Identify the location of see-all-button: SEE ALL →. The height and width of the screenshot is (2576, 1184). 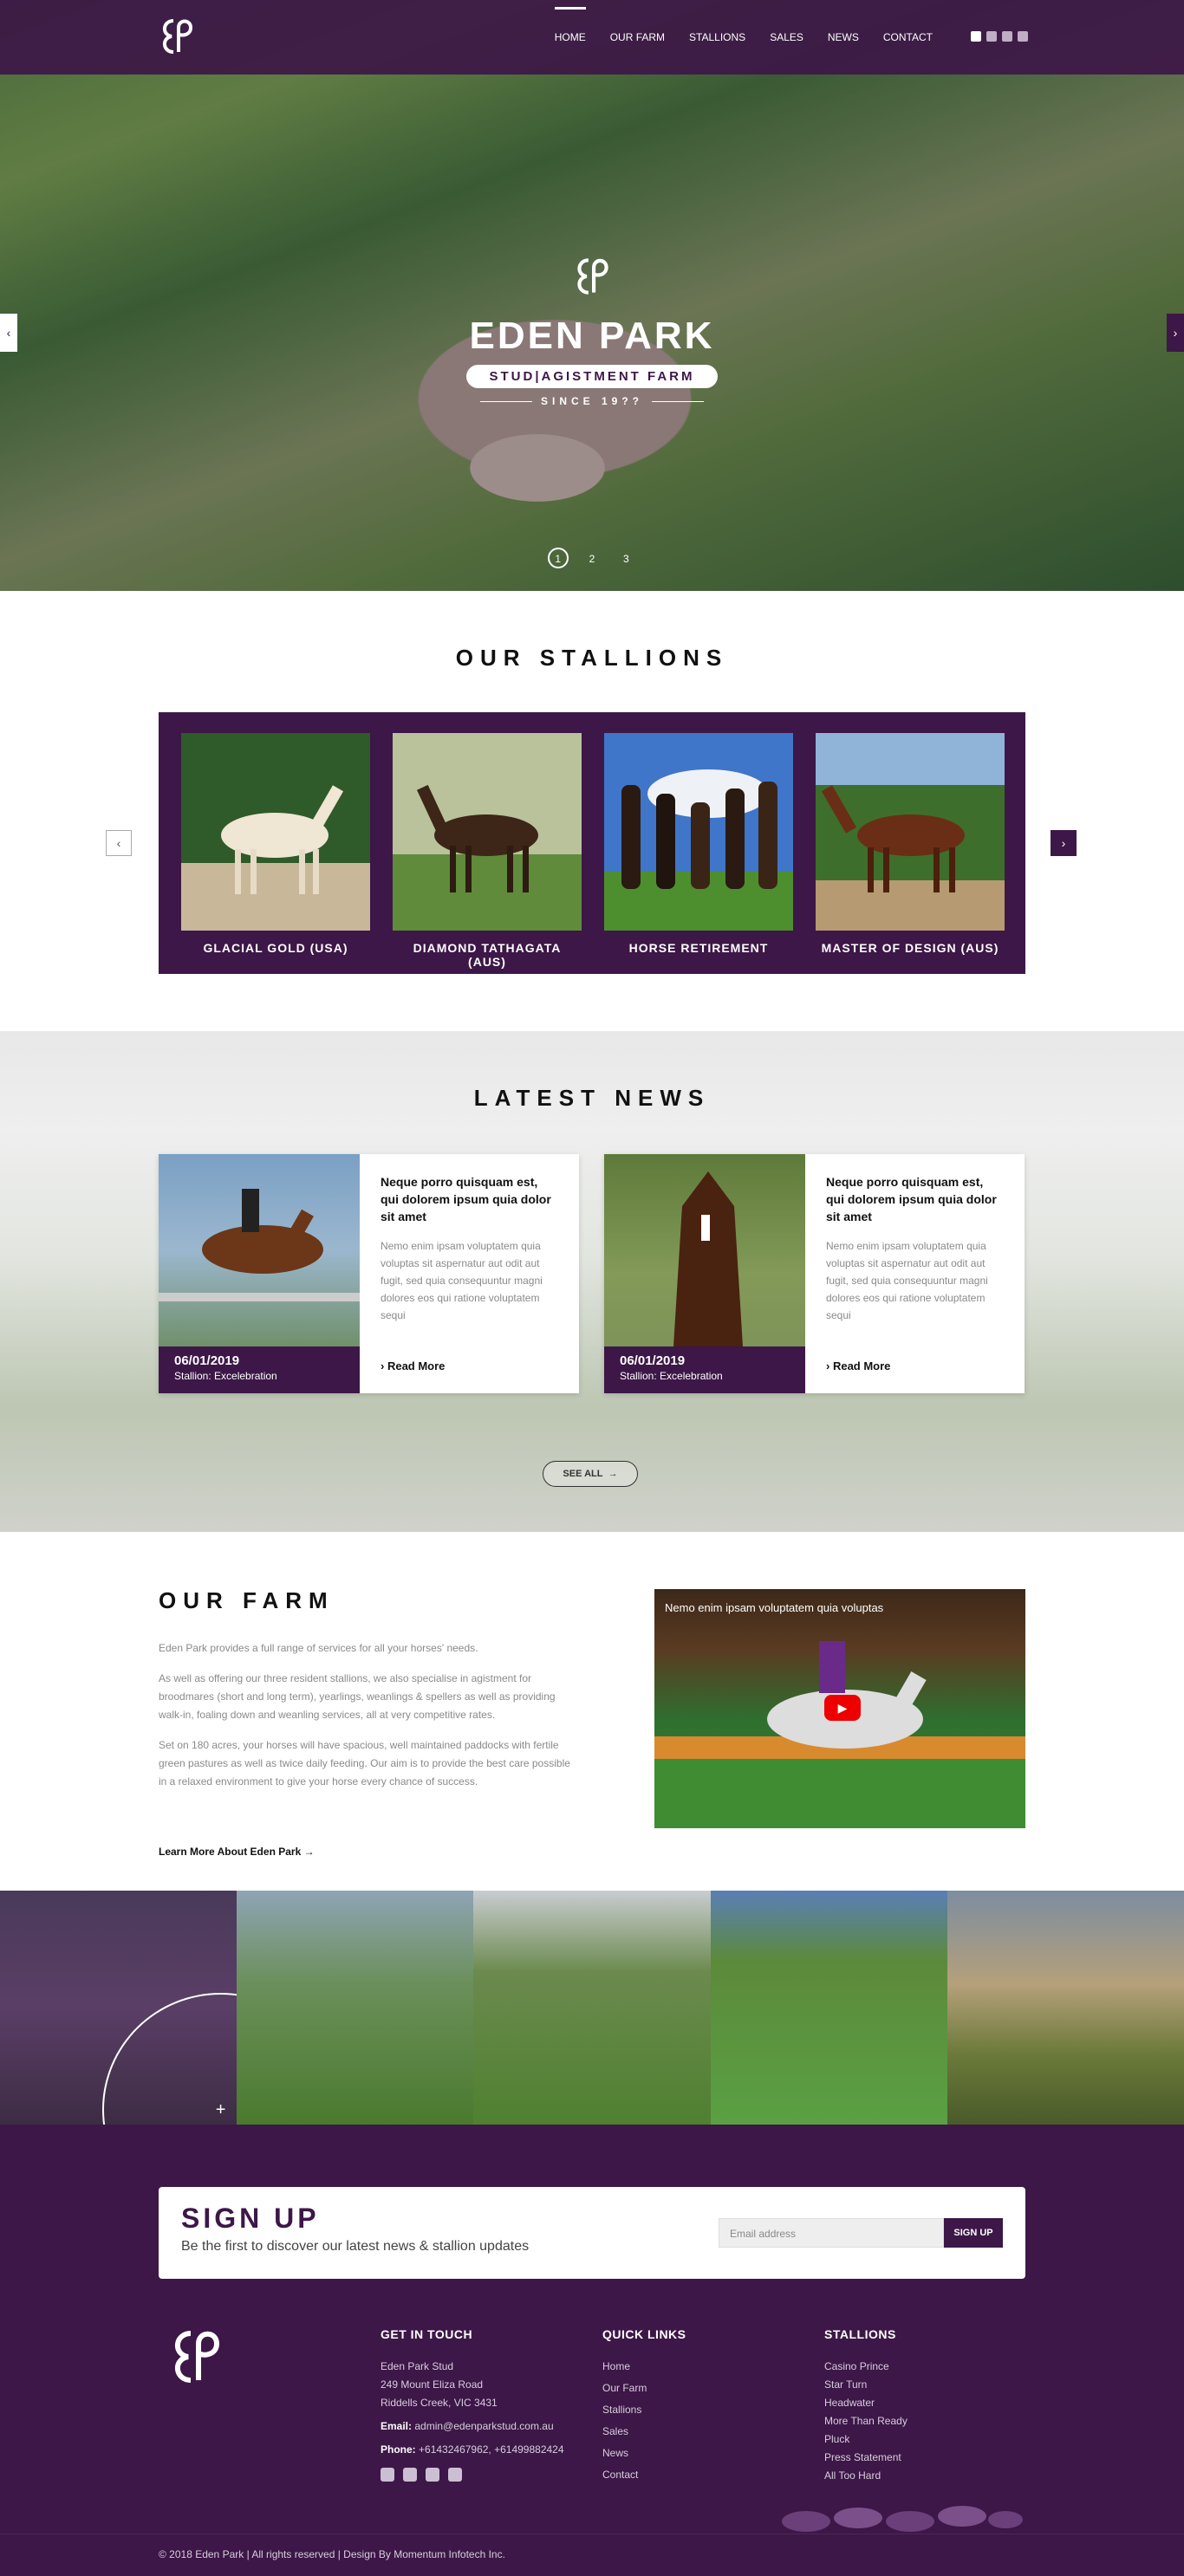
(591, 1474).